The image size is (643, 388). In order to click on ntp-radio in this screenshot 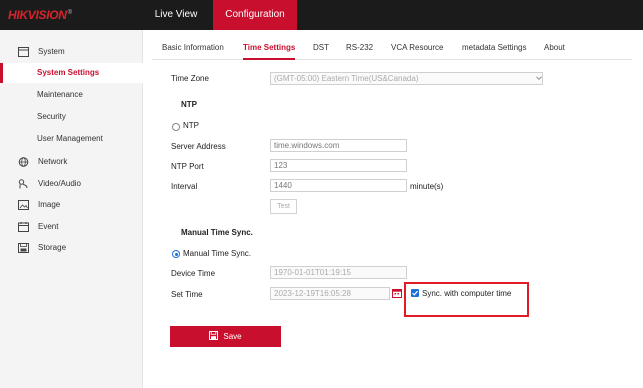, I will do `click(176, 127)`.